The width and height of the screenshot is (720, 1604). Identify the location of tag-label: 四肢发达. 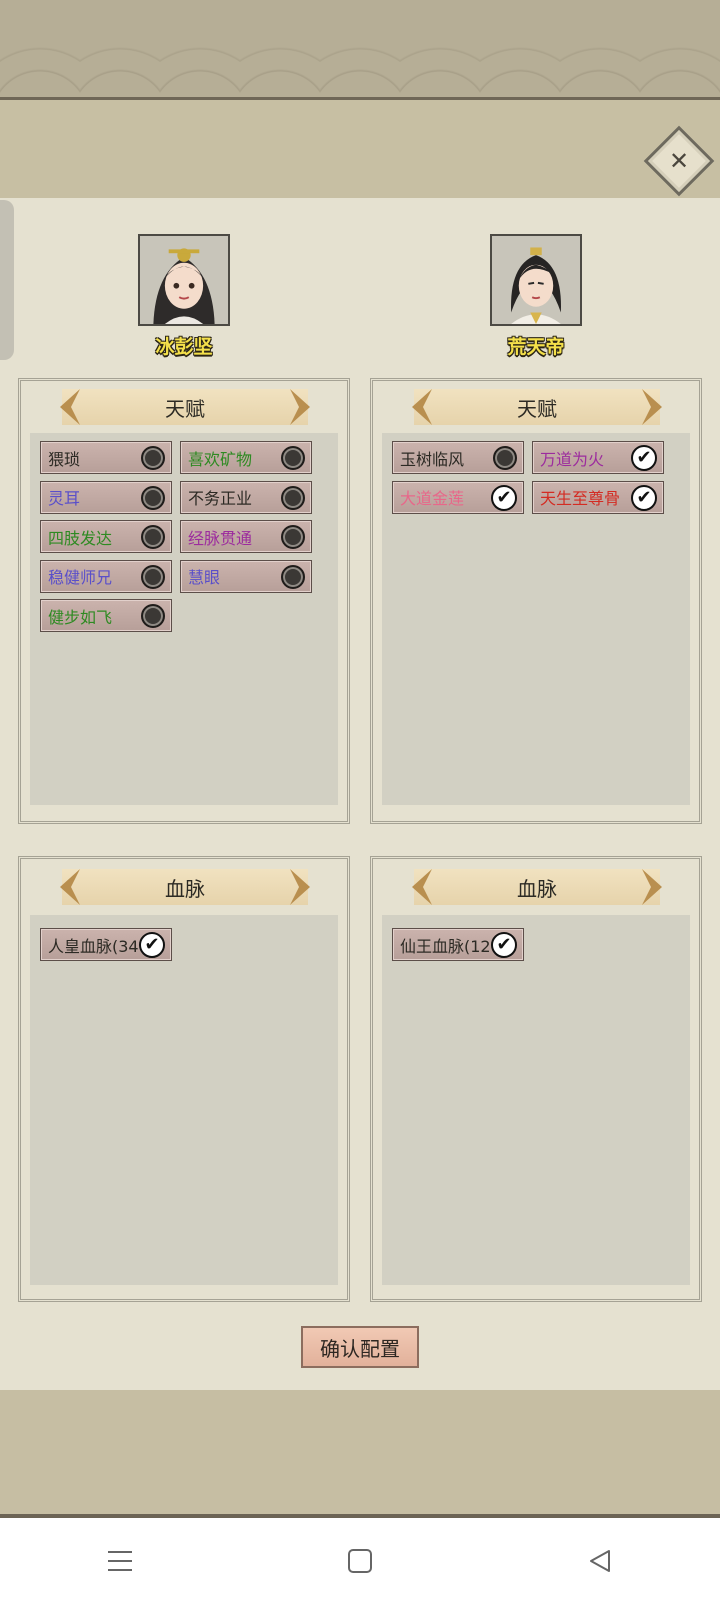
(80, 538).